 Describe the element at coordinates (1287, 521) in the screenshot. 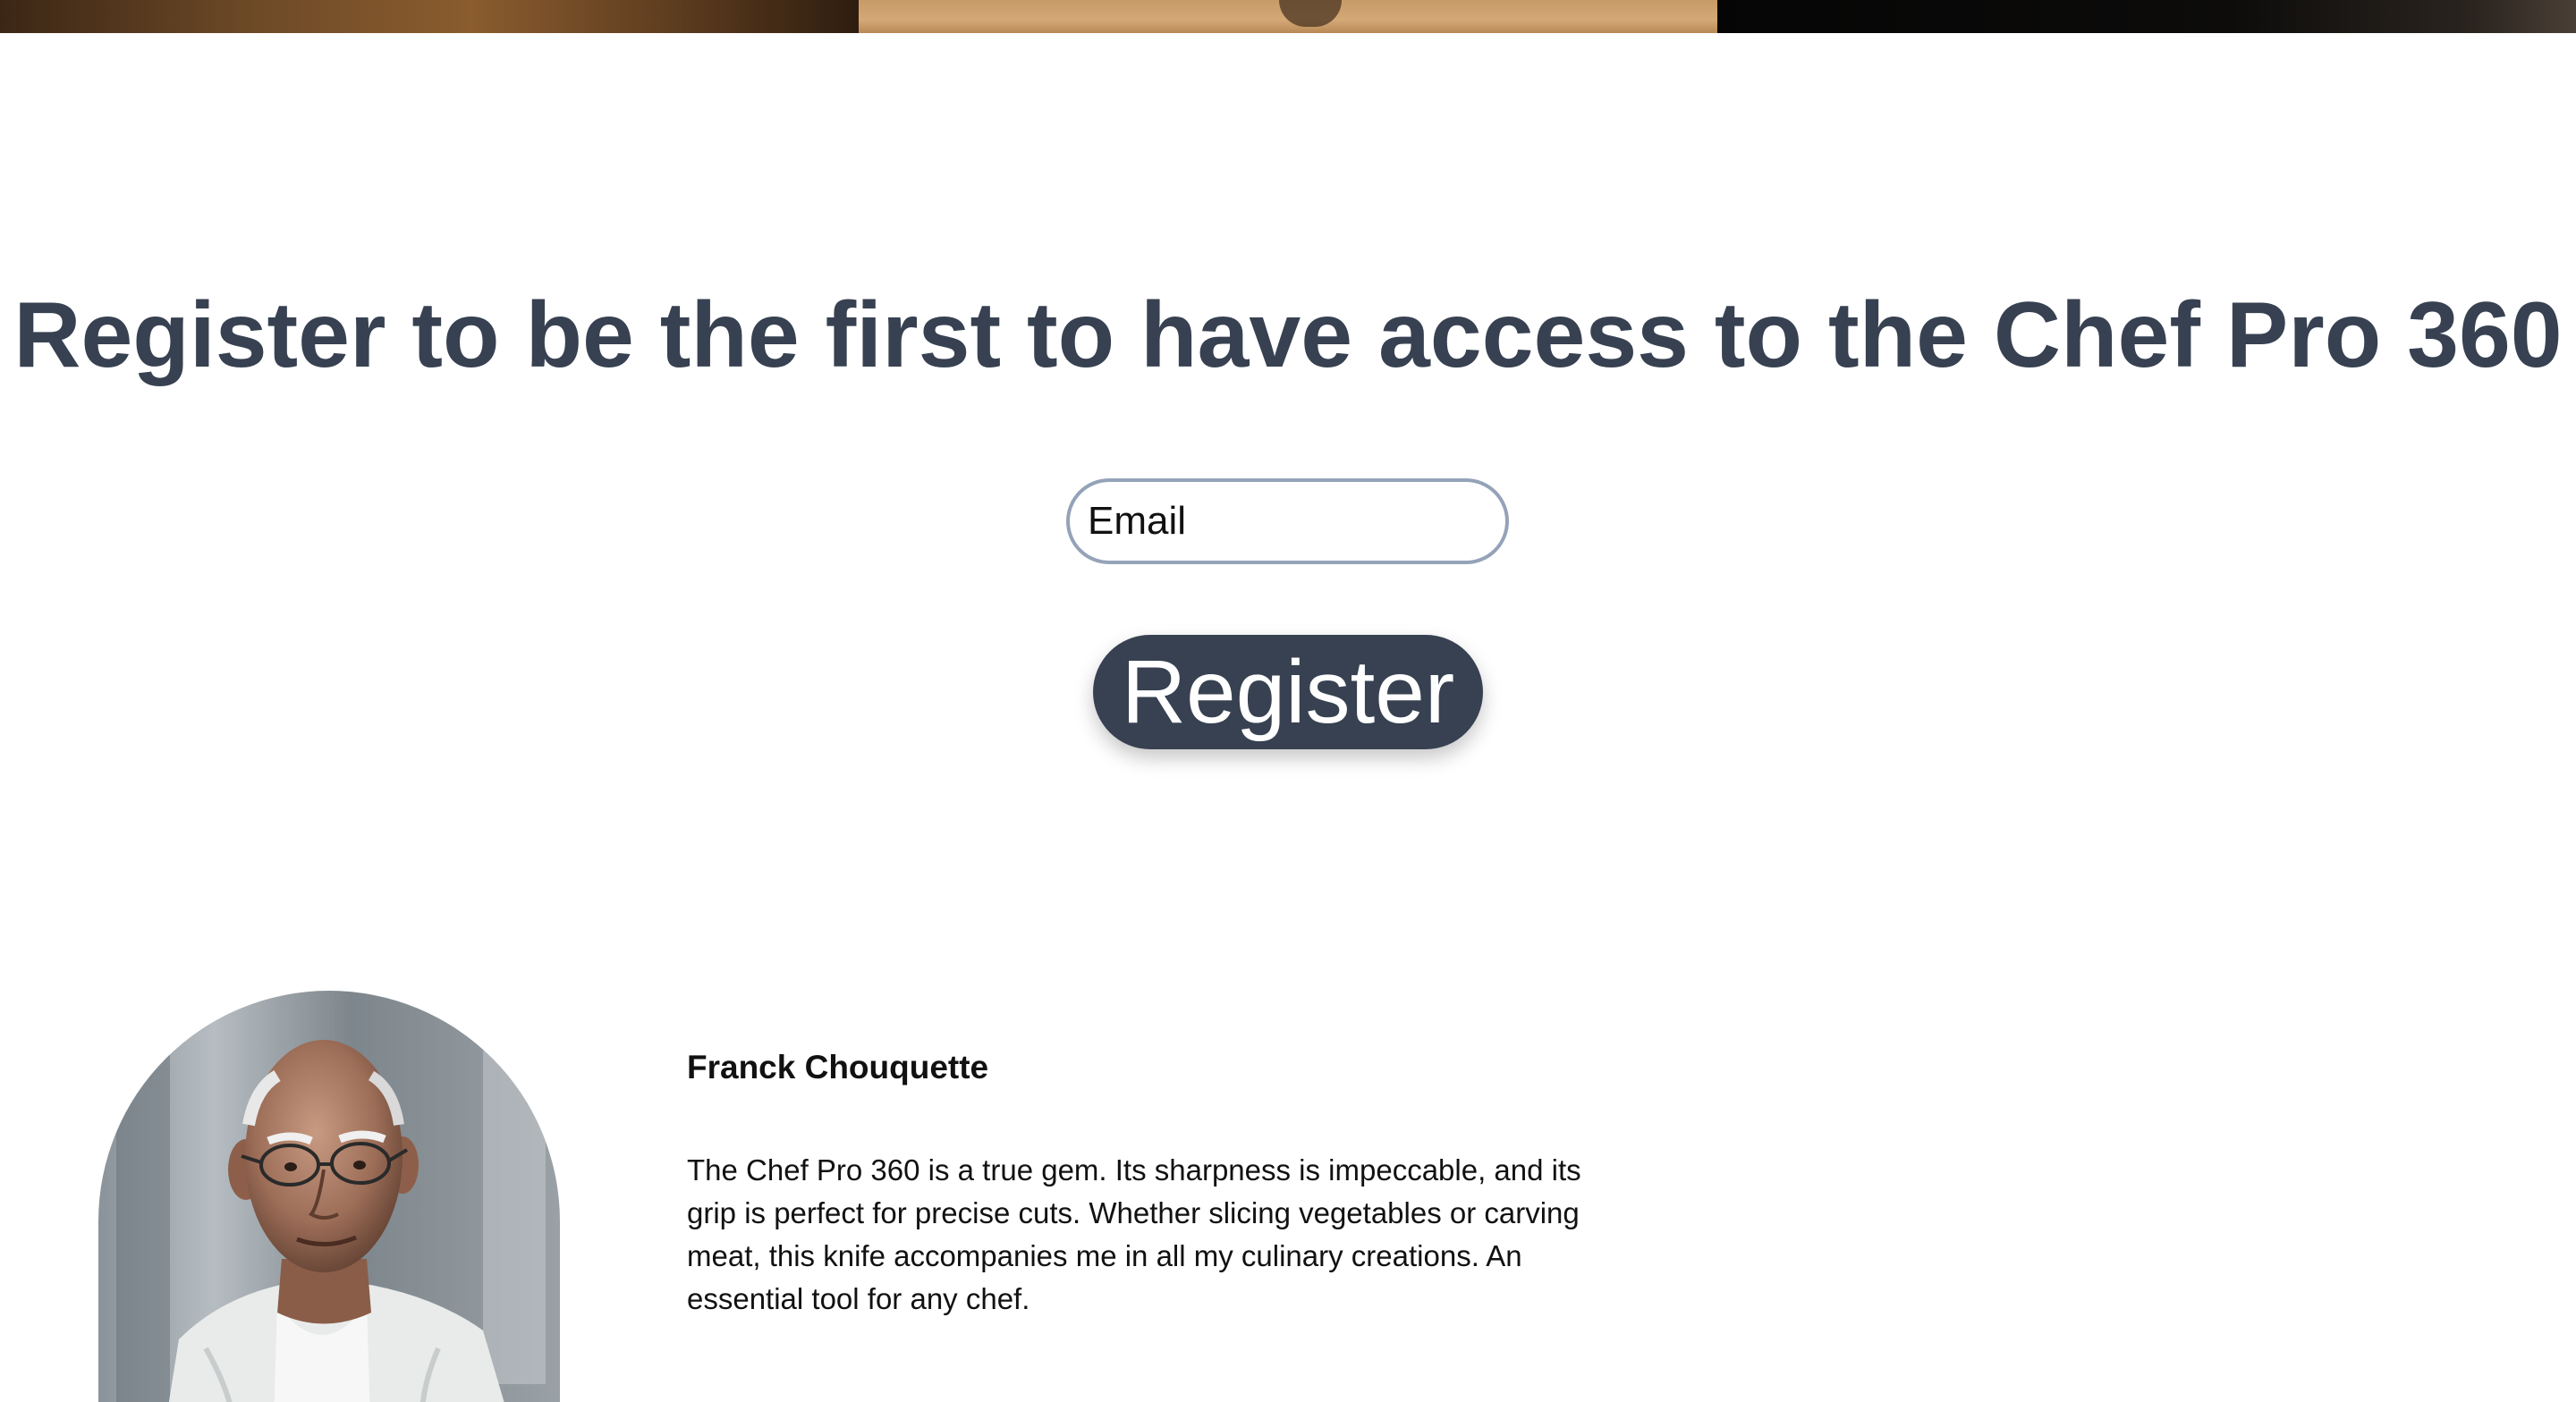

I see `email-input` at that location.